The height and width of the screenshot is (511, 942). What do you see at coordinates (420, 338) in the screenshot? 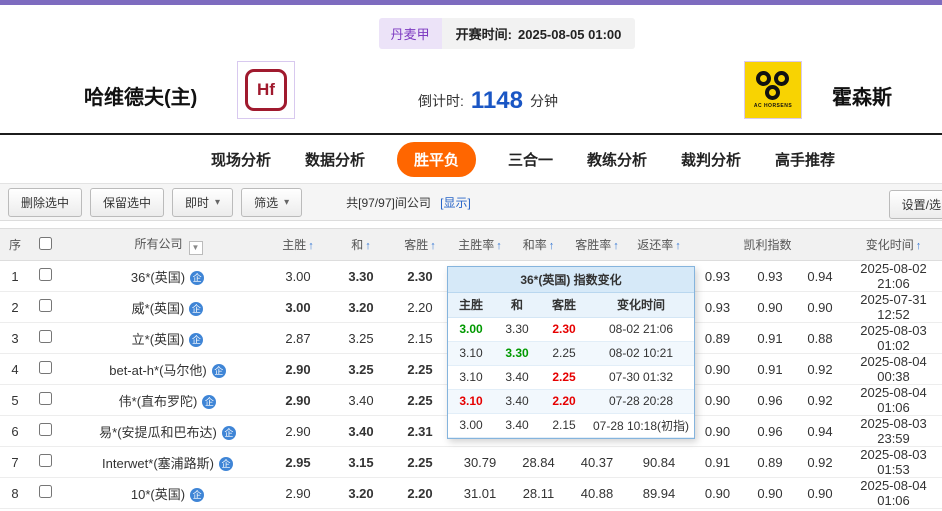
I see `odds-away: 2.15` at bounding box center [420, 338].